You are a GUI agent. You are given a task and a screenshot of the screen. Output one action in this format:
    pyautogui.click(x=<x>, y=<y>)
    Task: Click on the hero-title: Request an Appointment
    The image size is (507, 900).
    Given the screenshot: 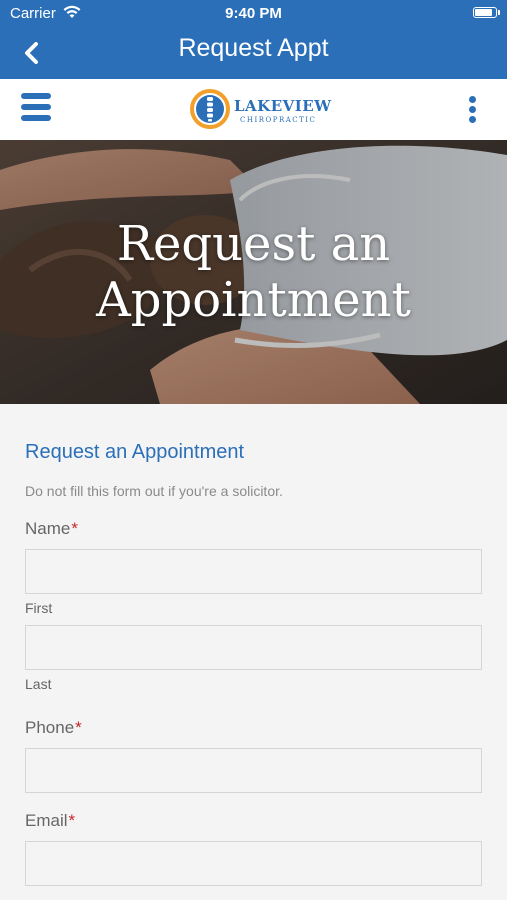 What is the action you would take?
    pyautogui.click(x=253, y=272)
    